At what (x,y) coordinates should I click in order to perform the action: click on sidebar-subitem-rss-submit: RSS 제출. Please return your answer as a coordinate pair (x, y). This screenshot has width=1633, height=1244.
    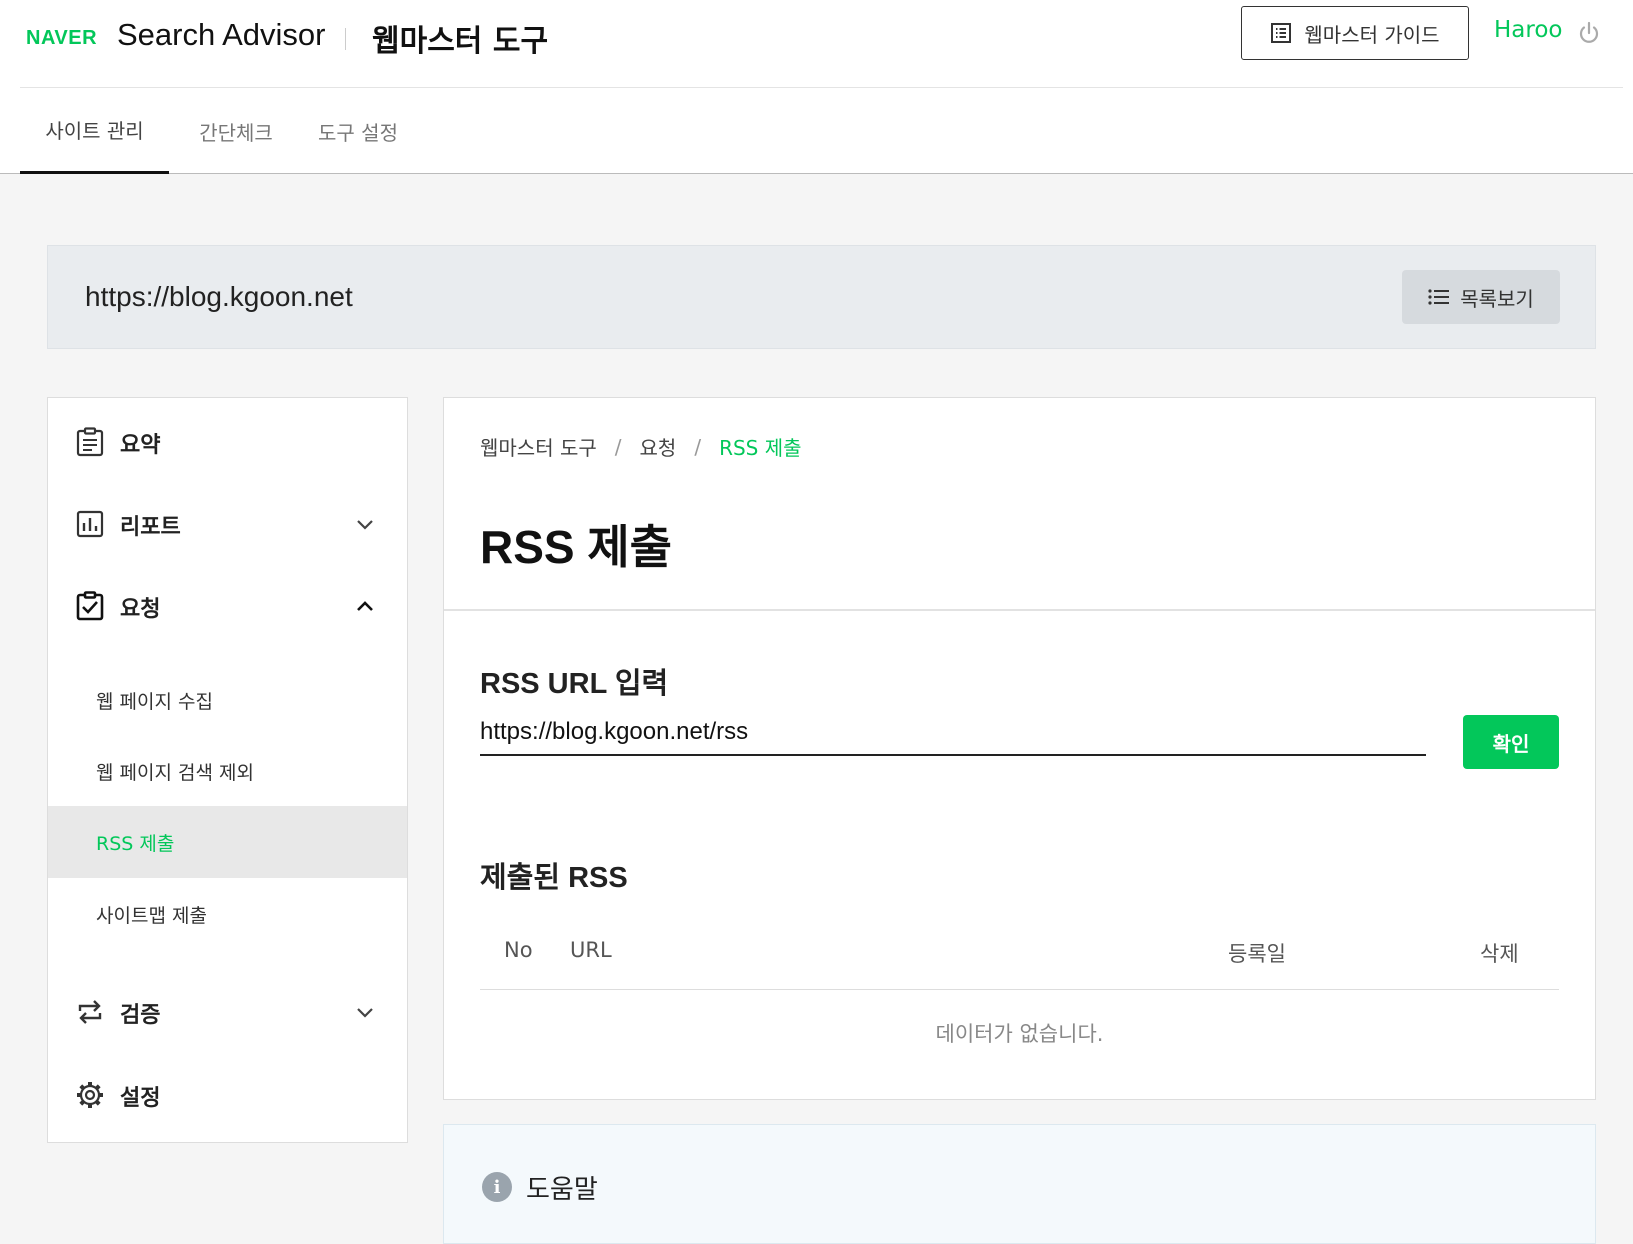
    Looking at the image, I should click on (227, 842).